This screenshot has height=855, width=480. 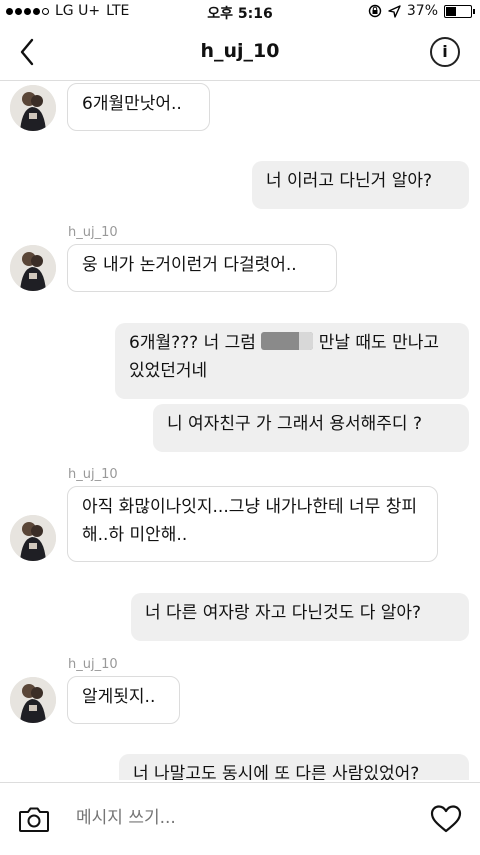 I want to click on info-icon: i, so click(x=445, y=51).